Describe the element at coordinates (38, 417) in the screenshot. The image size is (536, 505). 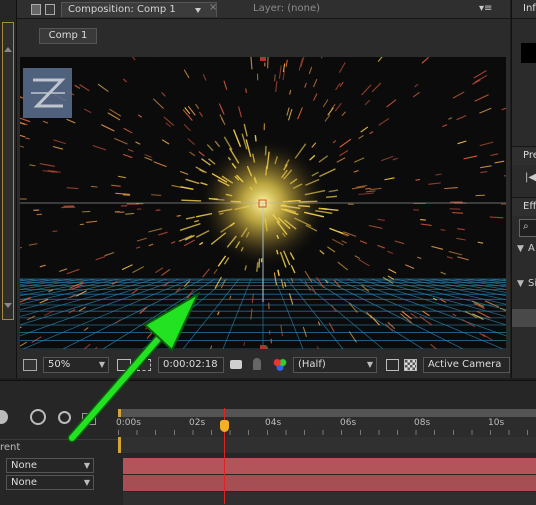
I see `motion-blur-icon` at that location.